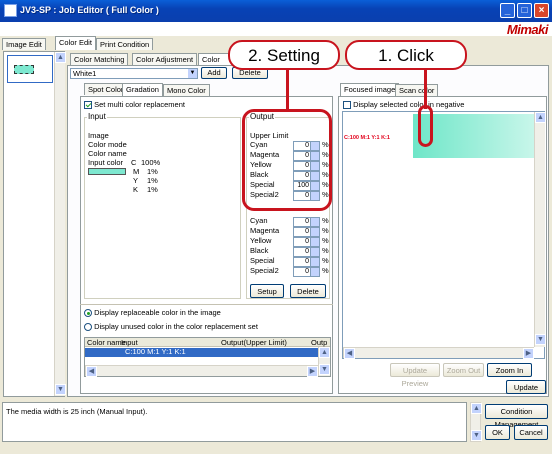  I want to click on zoom-in-button: Zoom In, so click(509, 370).